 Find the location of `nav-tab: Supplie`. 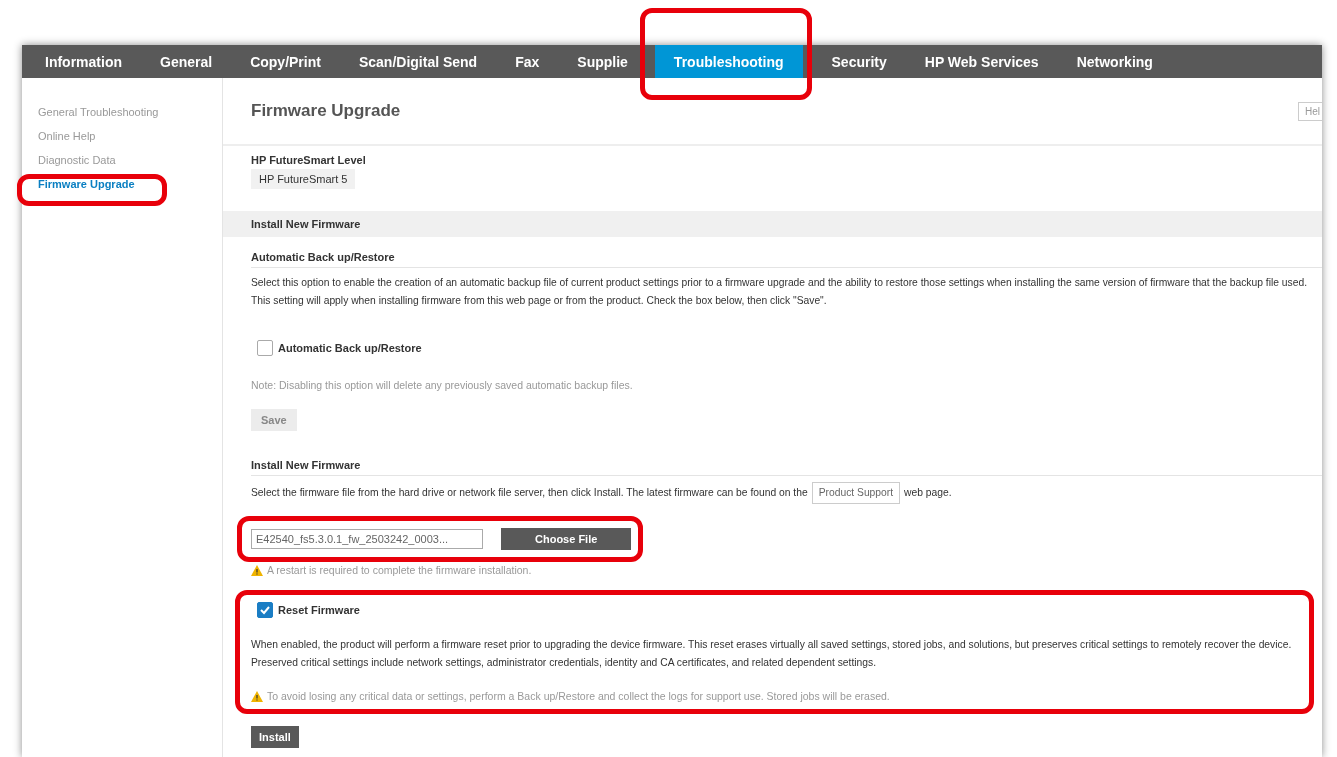

nav-tab: Supplie is located at coordinates (602, 61).